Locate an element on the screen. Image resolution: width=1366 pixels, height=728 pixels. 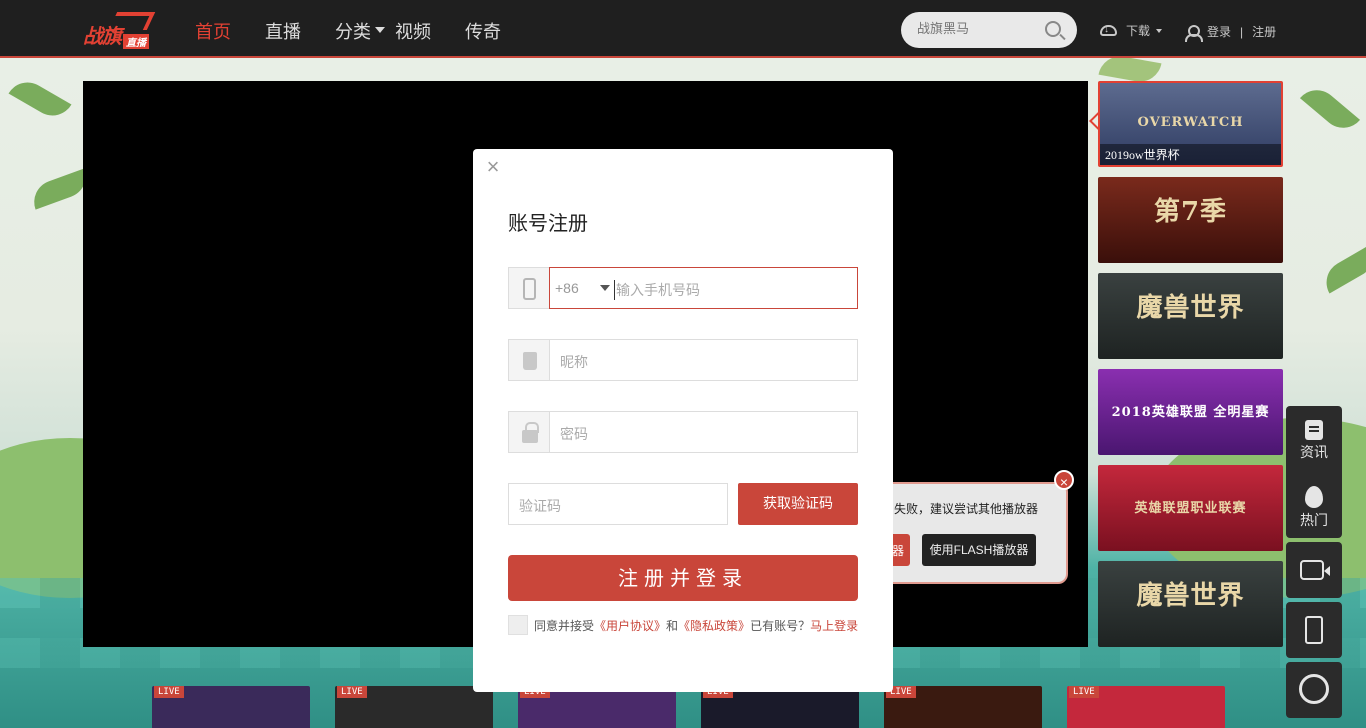
phone-placeholder: 输入手机号码 is located at coordinates (657, 290).